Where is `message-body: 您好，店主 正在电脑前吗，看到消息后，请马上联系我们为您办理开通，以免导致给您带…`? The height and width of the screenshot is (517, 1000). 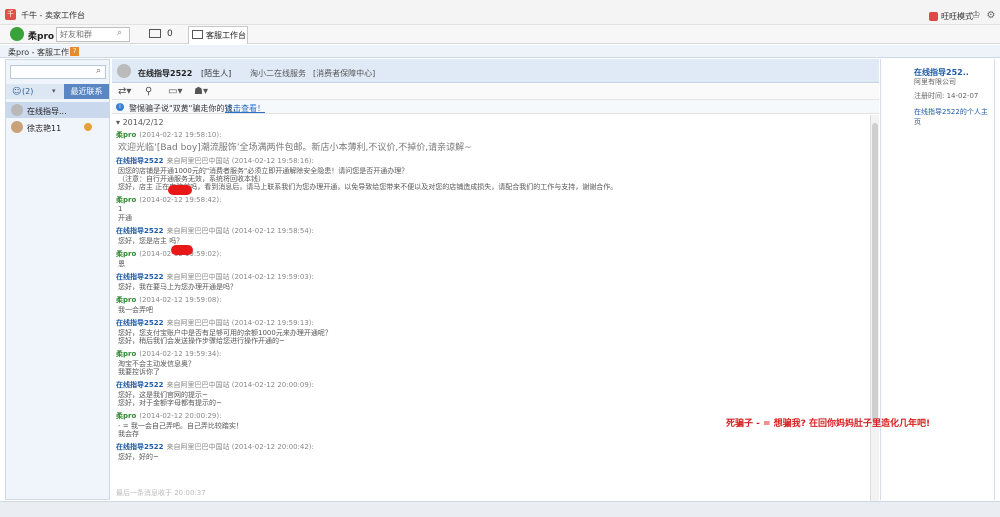 message-body: 您好，店主 正在电脑前吗，看到消息后，请马上联系我们为您办理开通，以免导致给您带… is located at coordinates (368, 187).